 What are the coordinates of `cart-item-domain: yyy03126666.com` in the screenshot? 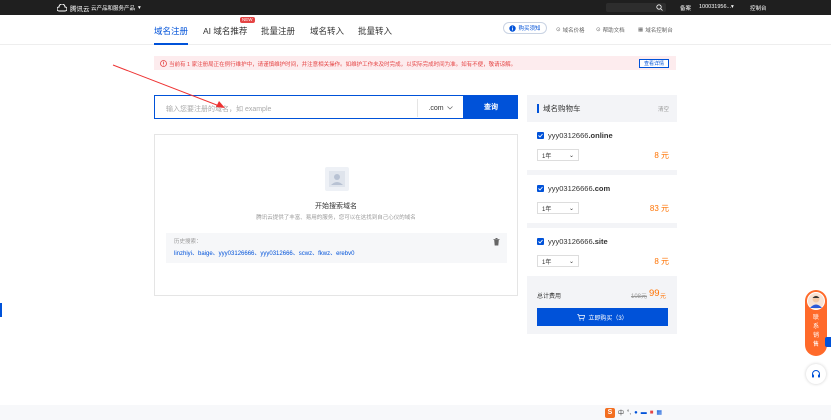 It's located at (579, 188).